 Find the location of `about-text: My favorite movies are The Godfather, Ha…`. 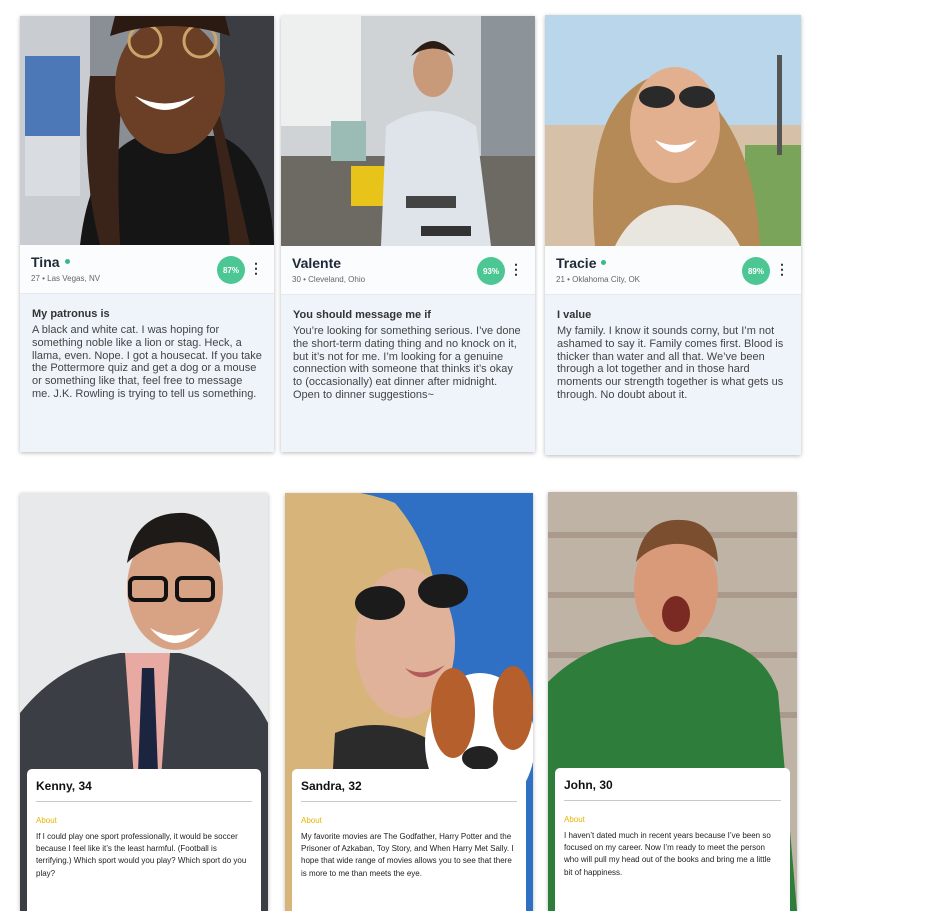

about-text: My favorite movies are The Godfather, Ha… is located at coordinates (407, 855).